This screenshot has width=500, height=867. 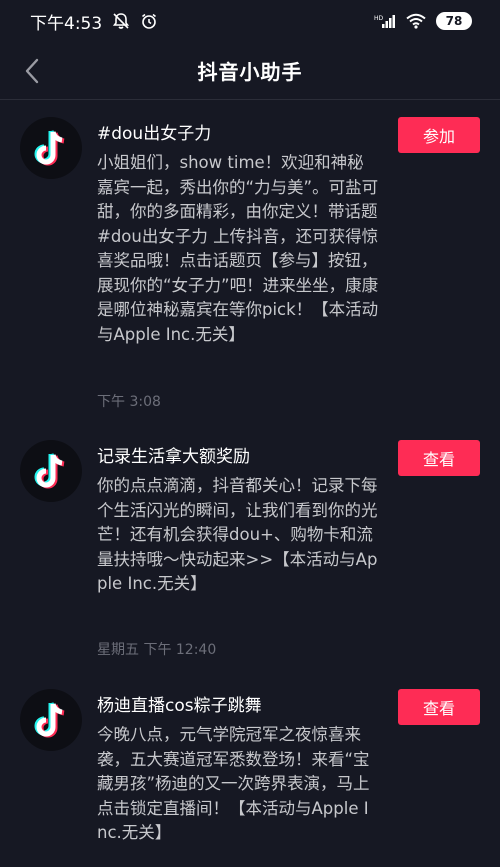 I want to click on join-button: 参加, so click(x=439, y=135).